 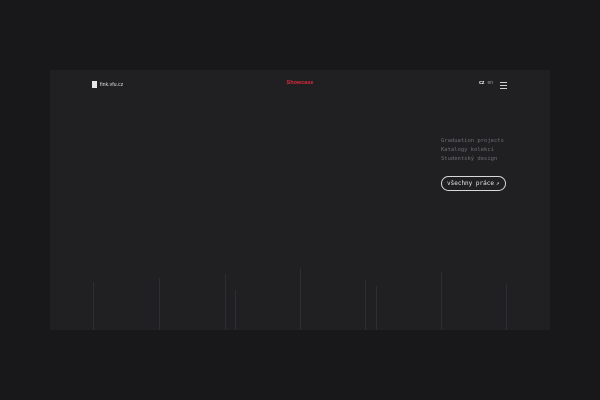 What do you see at coordinates (503, 85) in the screenshot?
I see `hamburger-icon` at bounding box center [503, 85].